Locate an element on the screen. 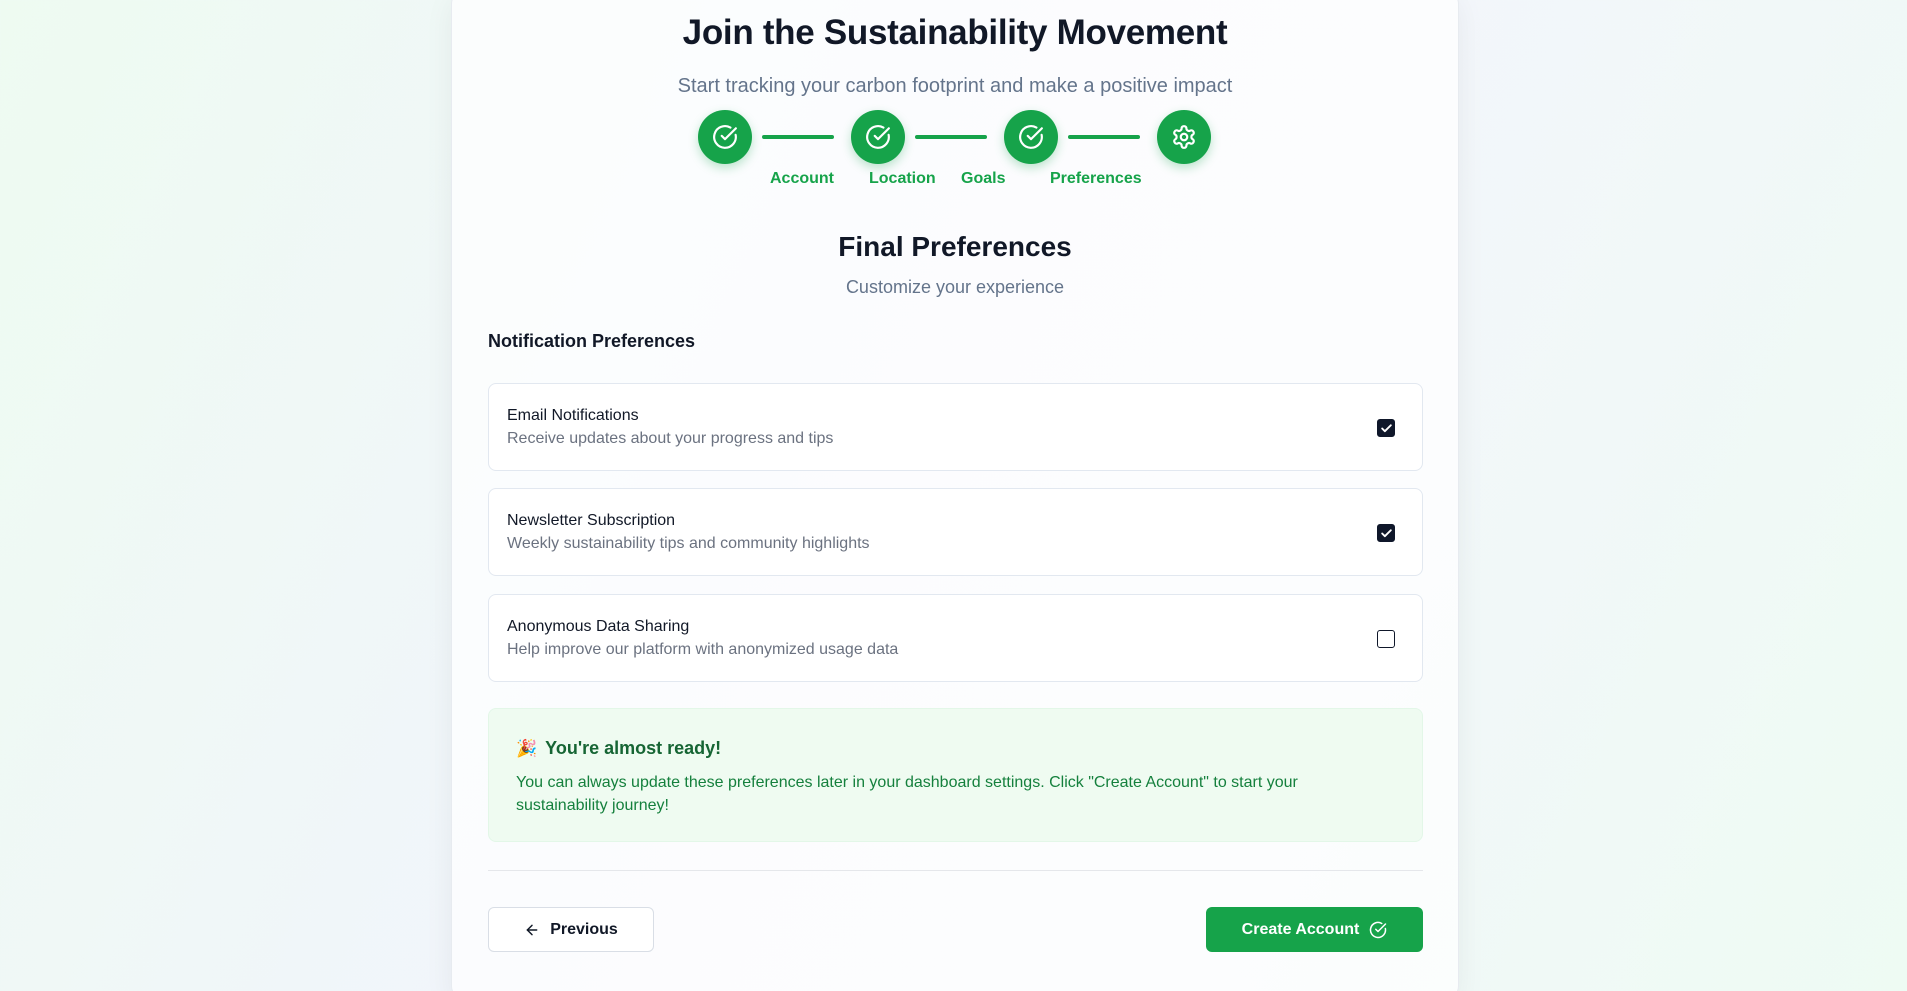  create-account-button-label: Create Account is located at coordinates (1300, 929).